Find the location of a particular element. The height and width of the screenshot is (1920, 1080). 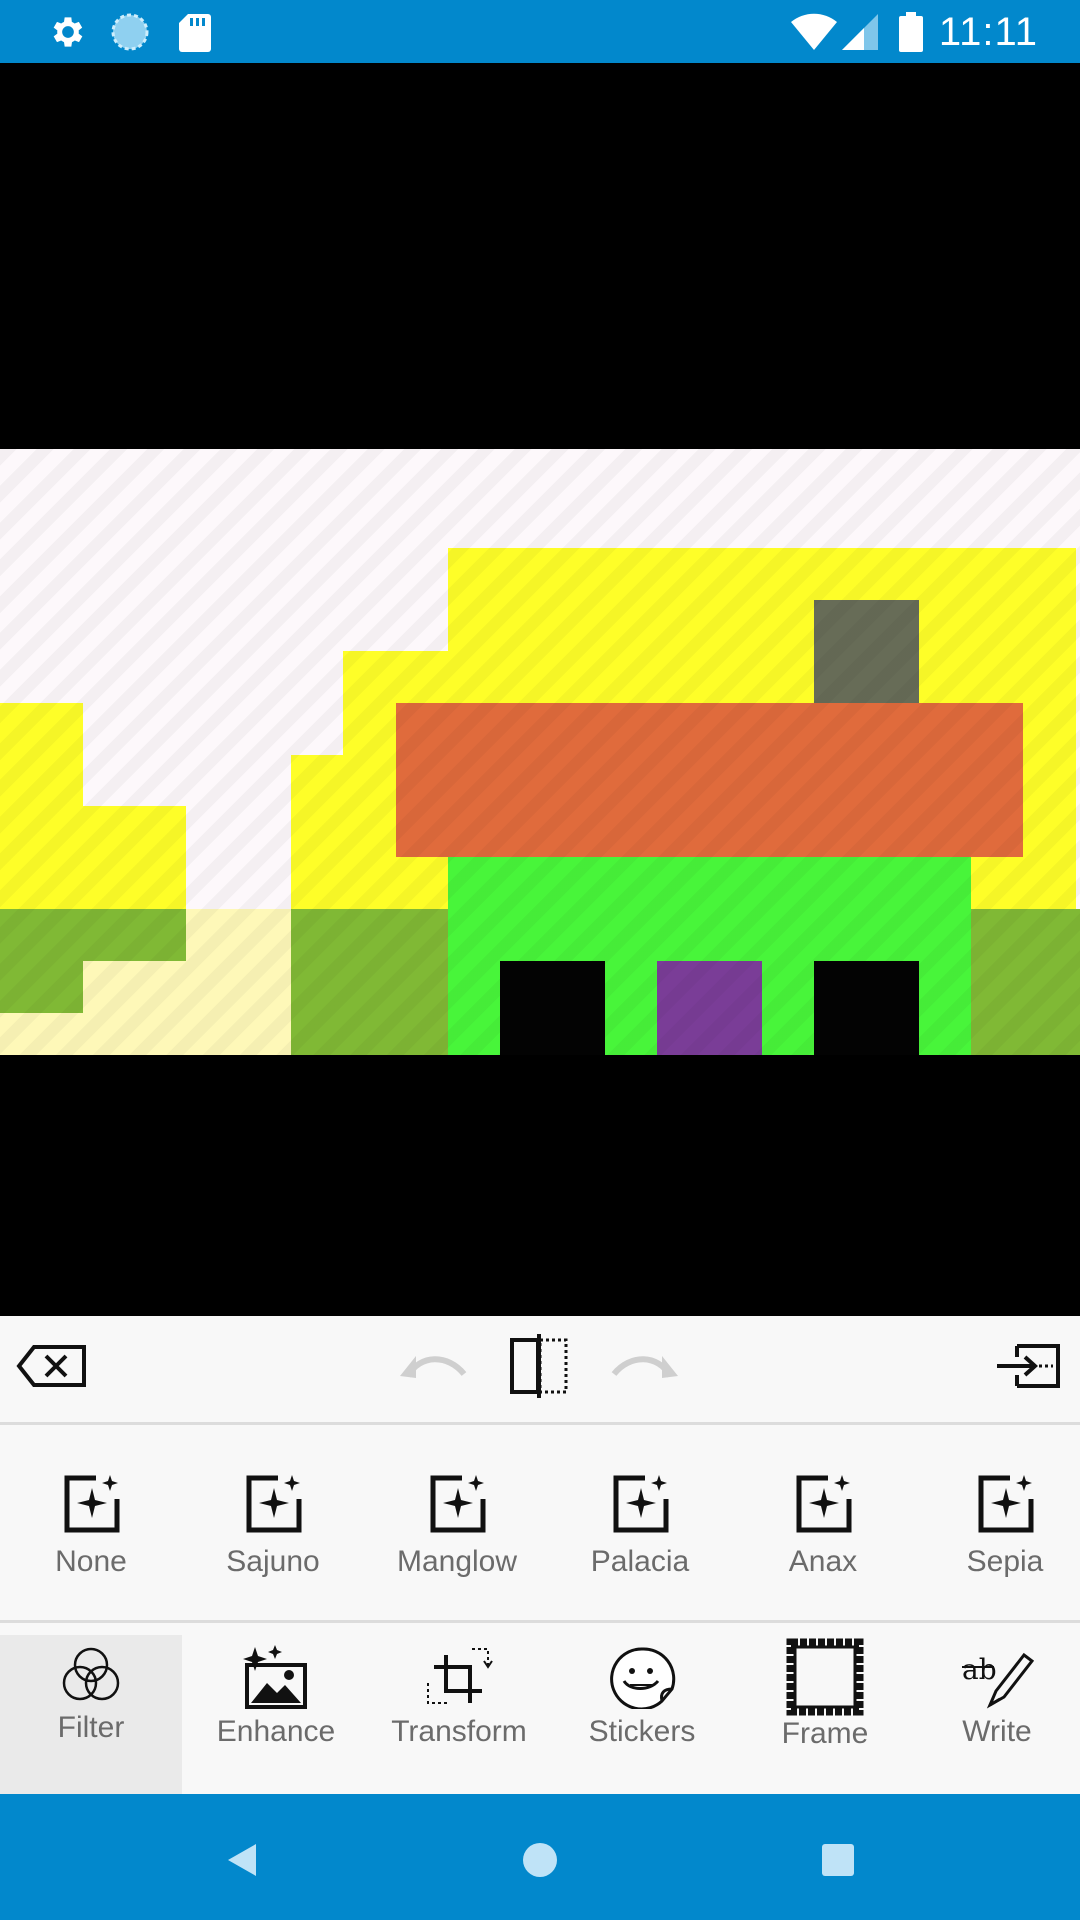

tab-frame: Frame is located at coordinates (825, 1714).